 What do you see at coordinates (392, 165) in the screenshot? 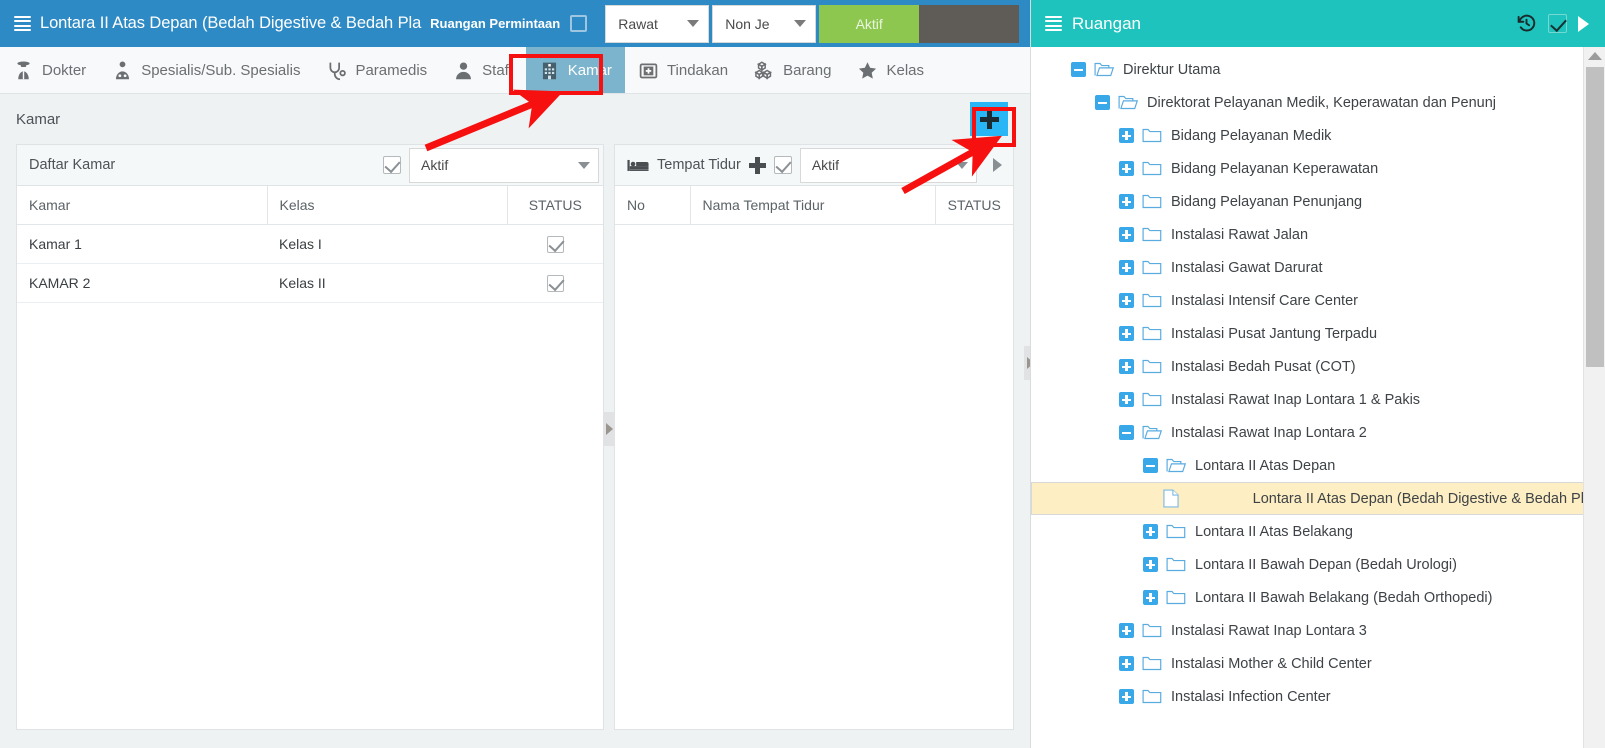
I see `daftar-kamar-filter-checkbox` at bounding box center [392, 165].